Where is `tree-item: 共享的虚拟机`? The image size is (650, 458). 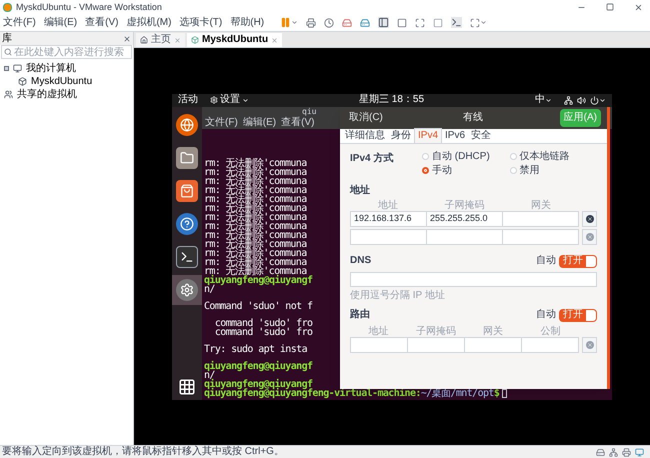 tree-item: 共享的虚拟机 is located at coordinates (47, 95).